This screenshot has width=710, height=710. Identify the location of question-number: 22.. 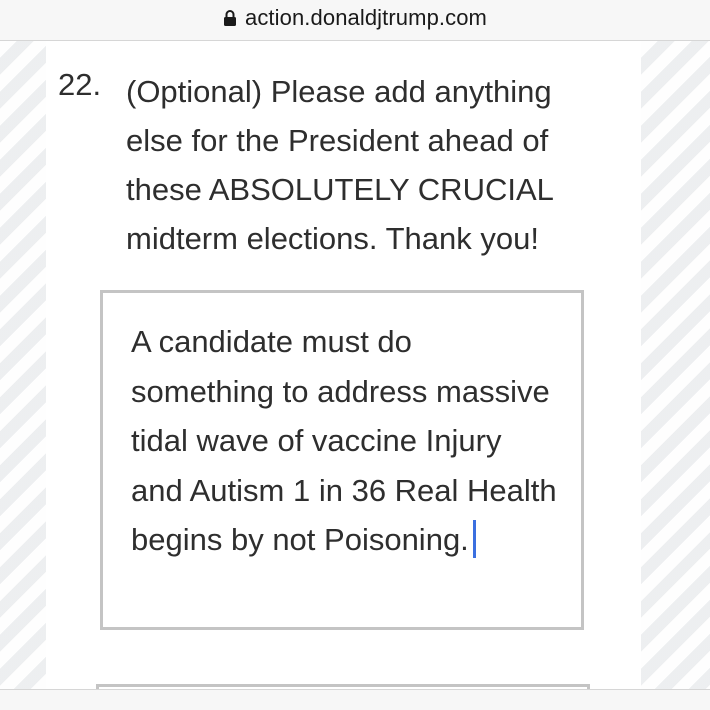
(80, 84).